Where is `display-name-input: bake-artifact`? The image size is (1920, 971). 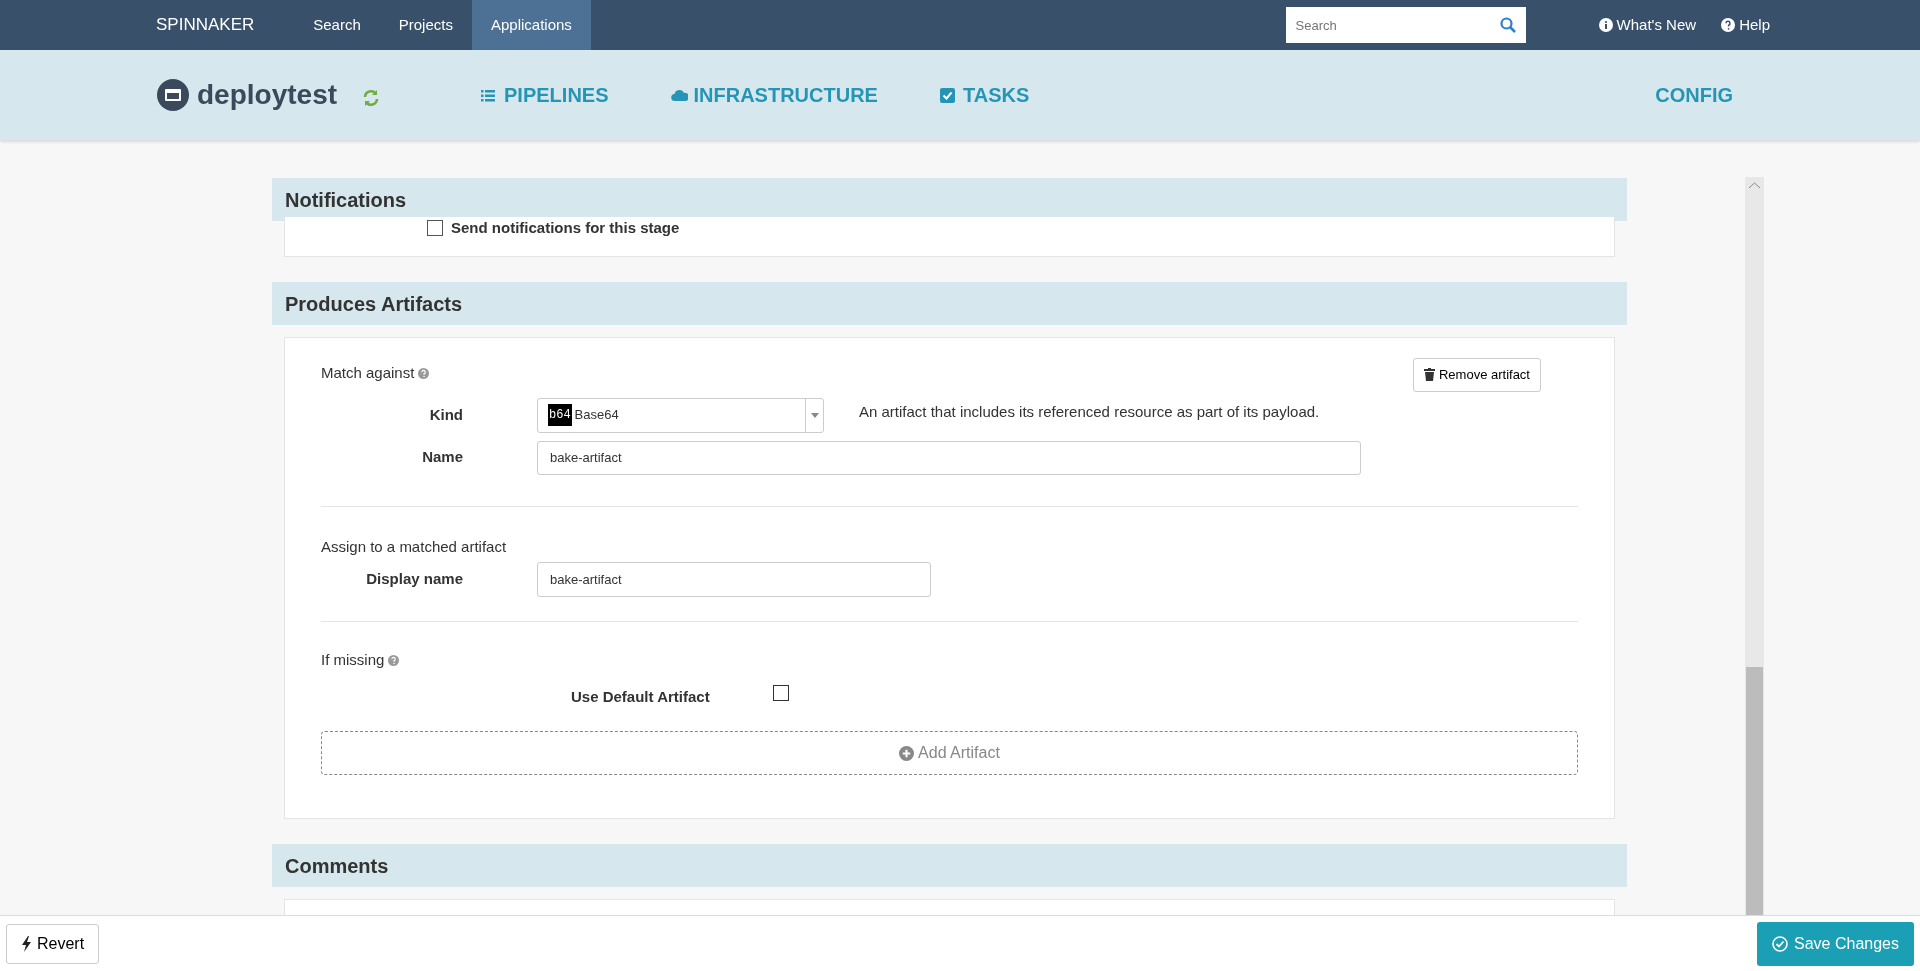
display-name-input: bake-artifact is located at coordinates (734, 579).